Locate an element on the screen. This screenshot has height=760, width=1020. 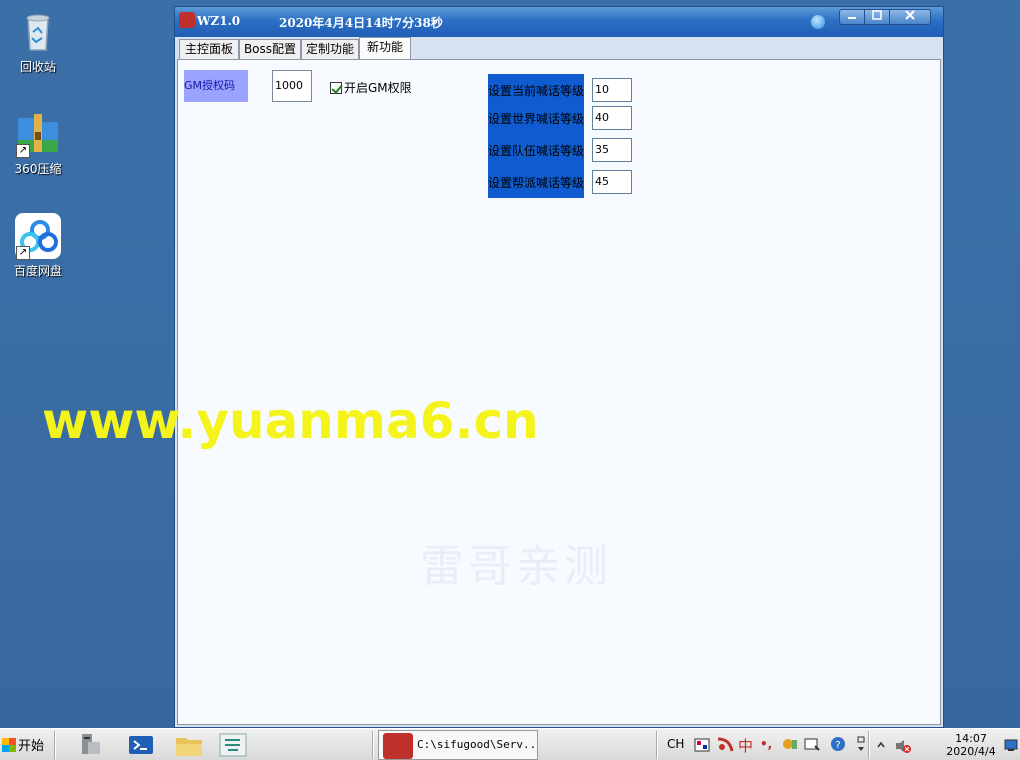
minimize-button is located at coordinates (852, 17).